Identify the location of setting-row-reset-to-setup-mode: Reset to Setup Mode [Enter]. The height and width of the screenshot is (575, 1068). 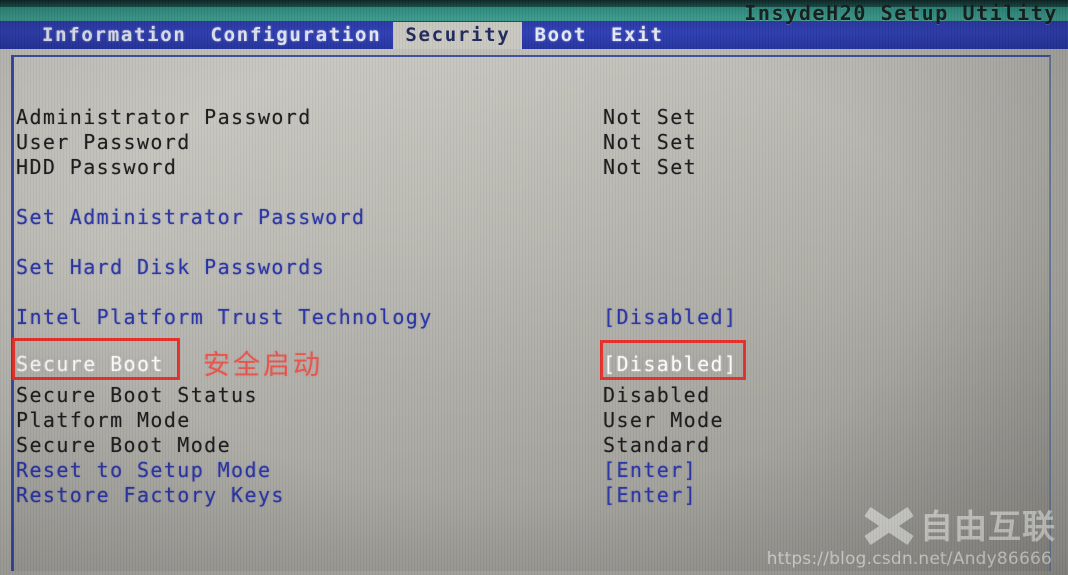
(534, 470).